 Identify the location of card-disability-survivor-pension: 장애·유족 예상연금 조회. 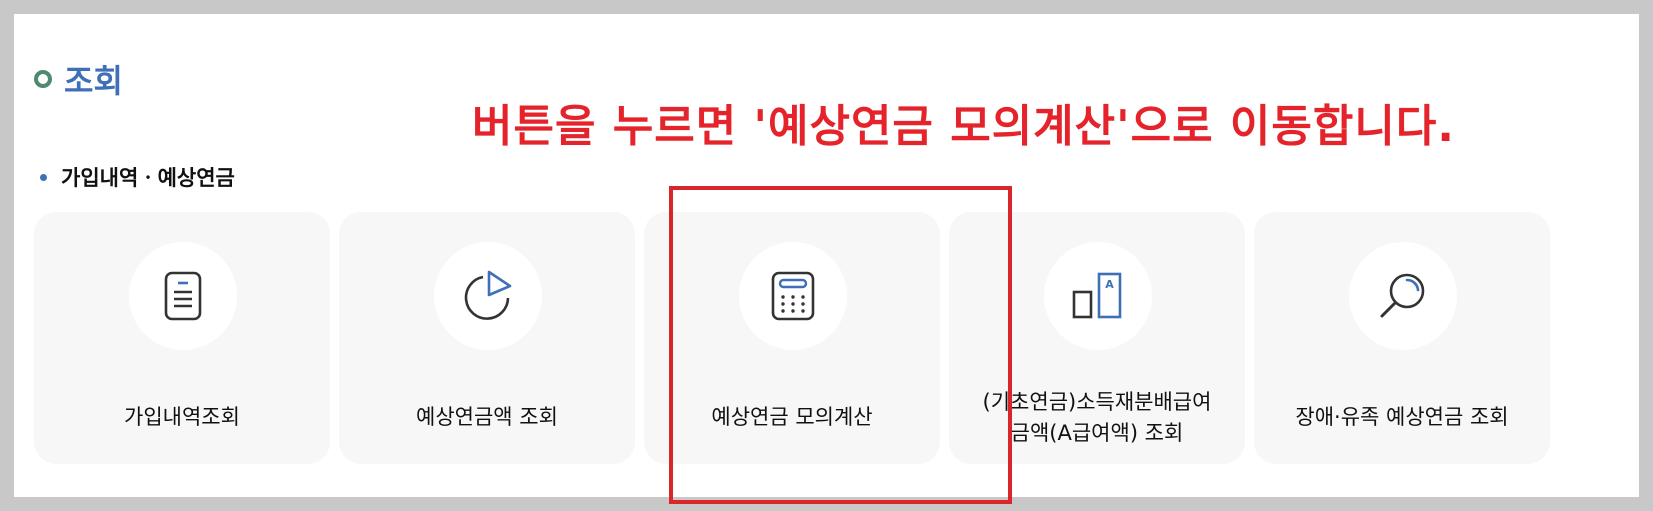
(1402, 338).